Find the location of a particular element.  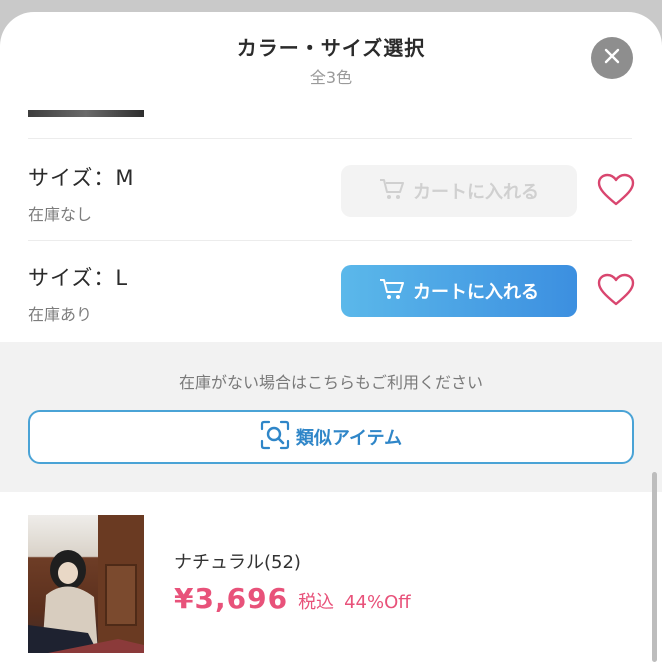

discount-badge: 44%Off is located at coordinates (377, 602).